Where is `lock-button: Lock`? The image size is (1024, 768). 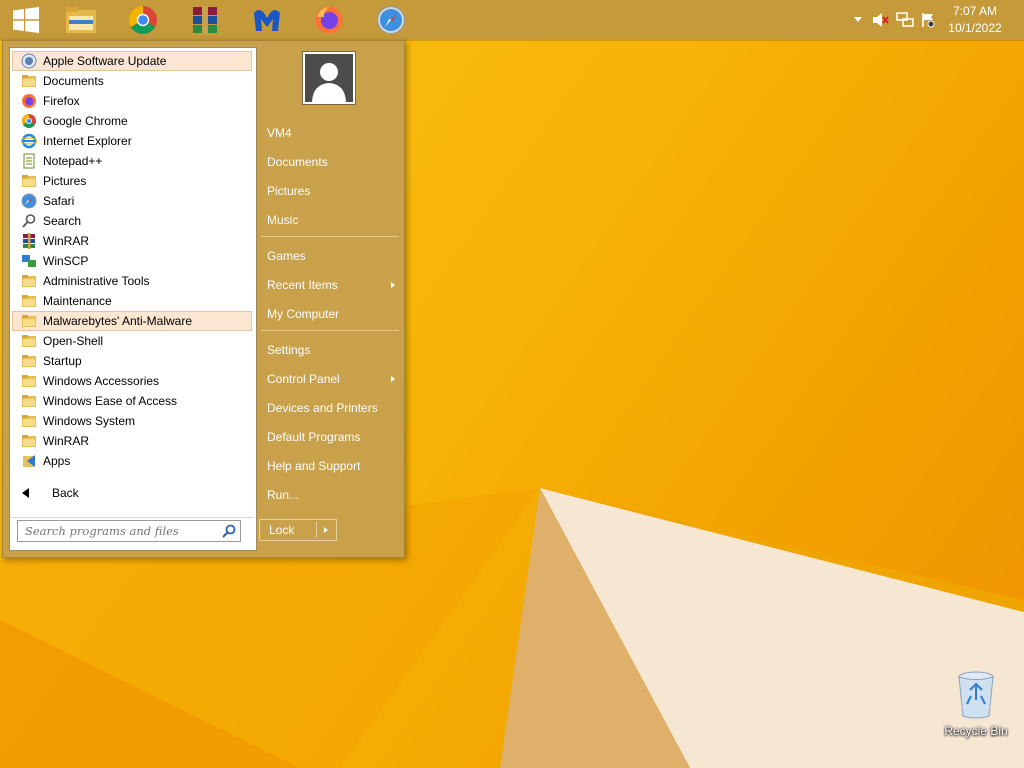 lock-button: Lock is located at coordinates (298, 530).